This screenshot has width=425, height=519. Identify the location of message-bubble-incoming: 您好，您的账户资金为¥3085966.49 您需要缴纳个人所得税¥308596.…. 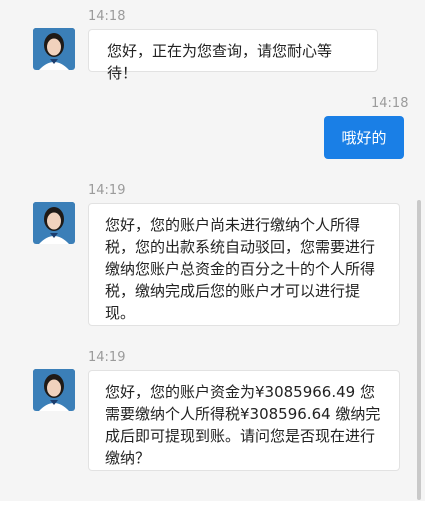
(244, 420).